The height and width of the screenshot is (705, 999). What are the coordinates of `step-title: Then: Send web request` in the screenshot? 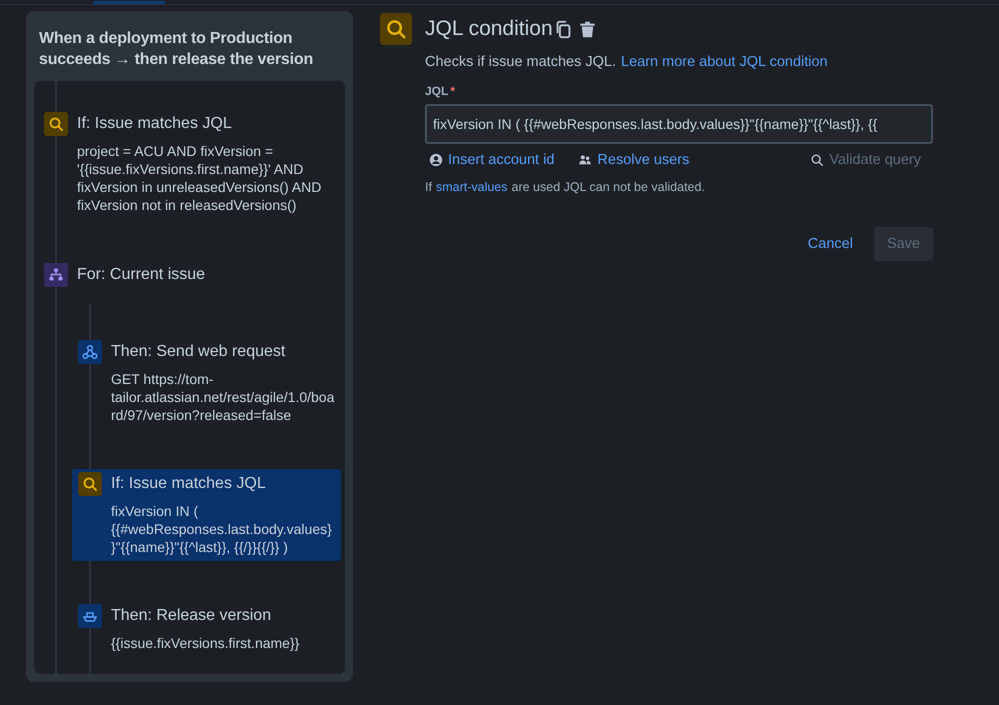 It's located at (198, 352).